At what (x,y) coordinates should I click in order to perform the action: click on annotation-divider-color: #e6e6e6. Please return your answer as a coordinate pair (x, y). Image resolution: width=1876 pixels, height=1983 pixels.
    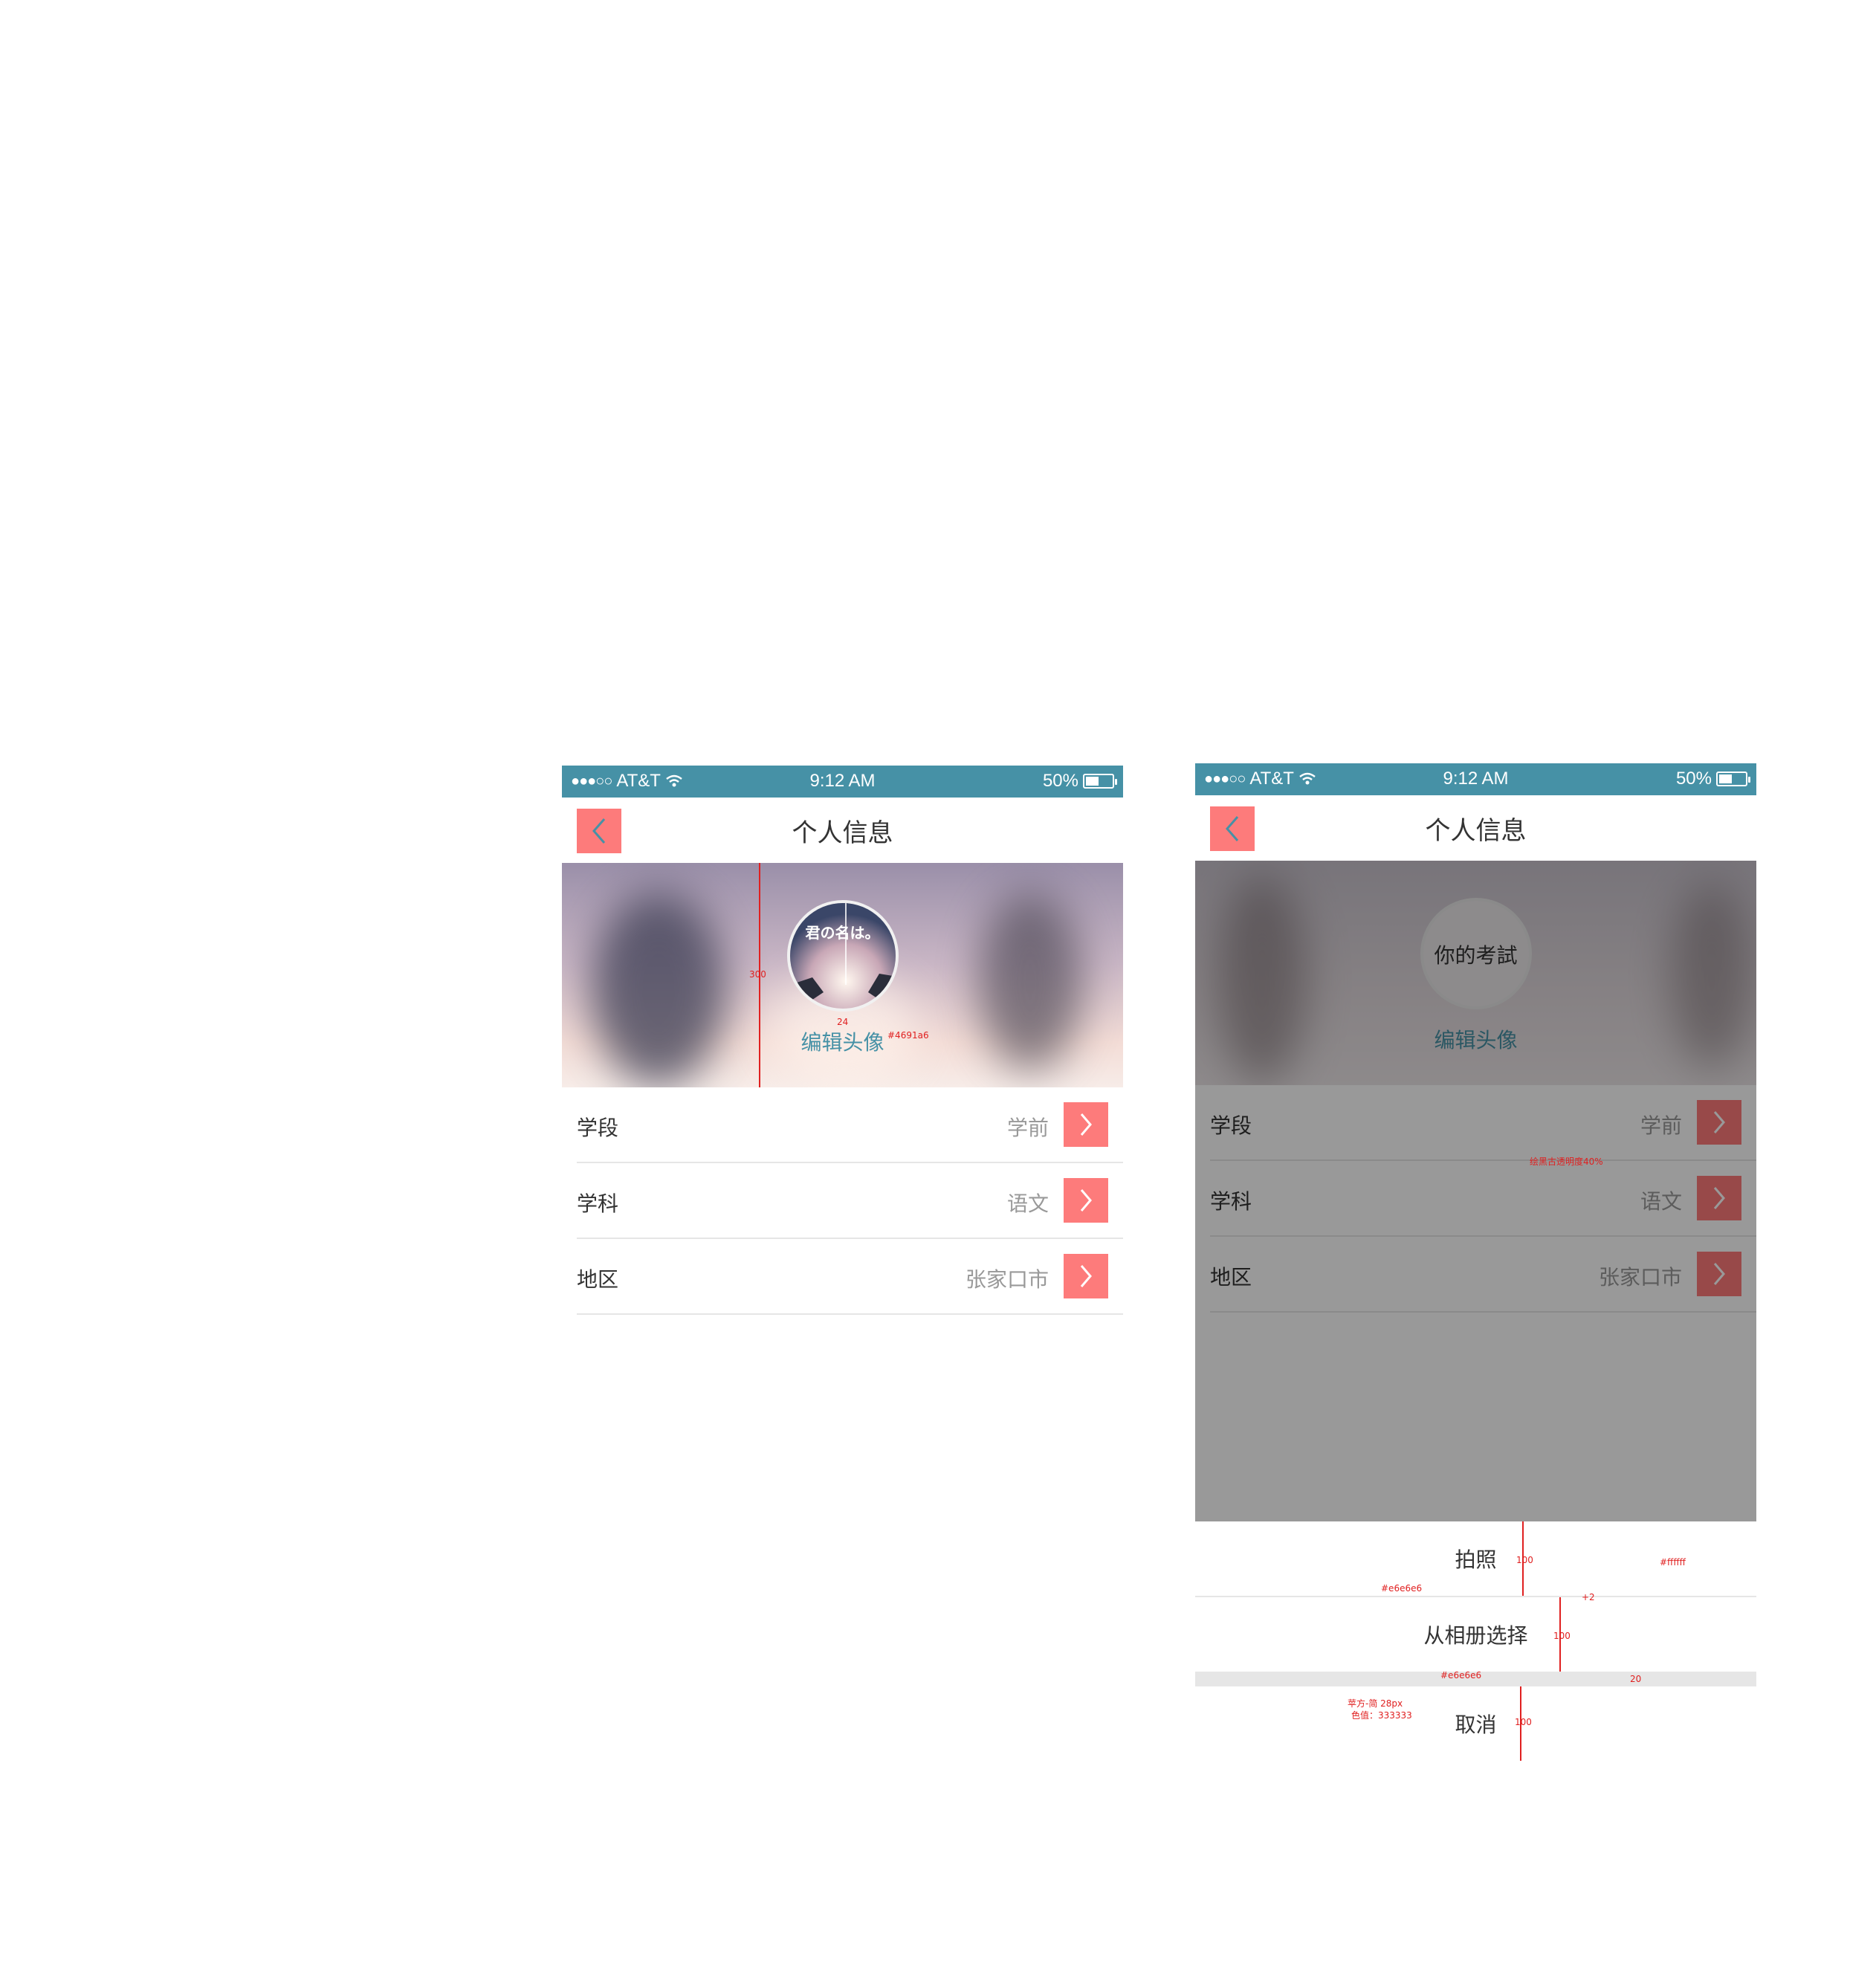
    Looking at the image, I should click on (1402, 1588).